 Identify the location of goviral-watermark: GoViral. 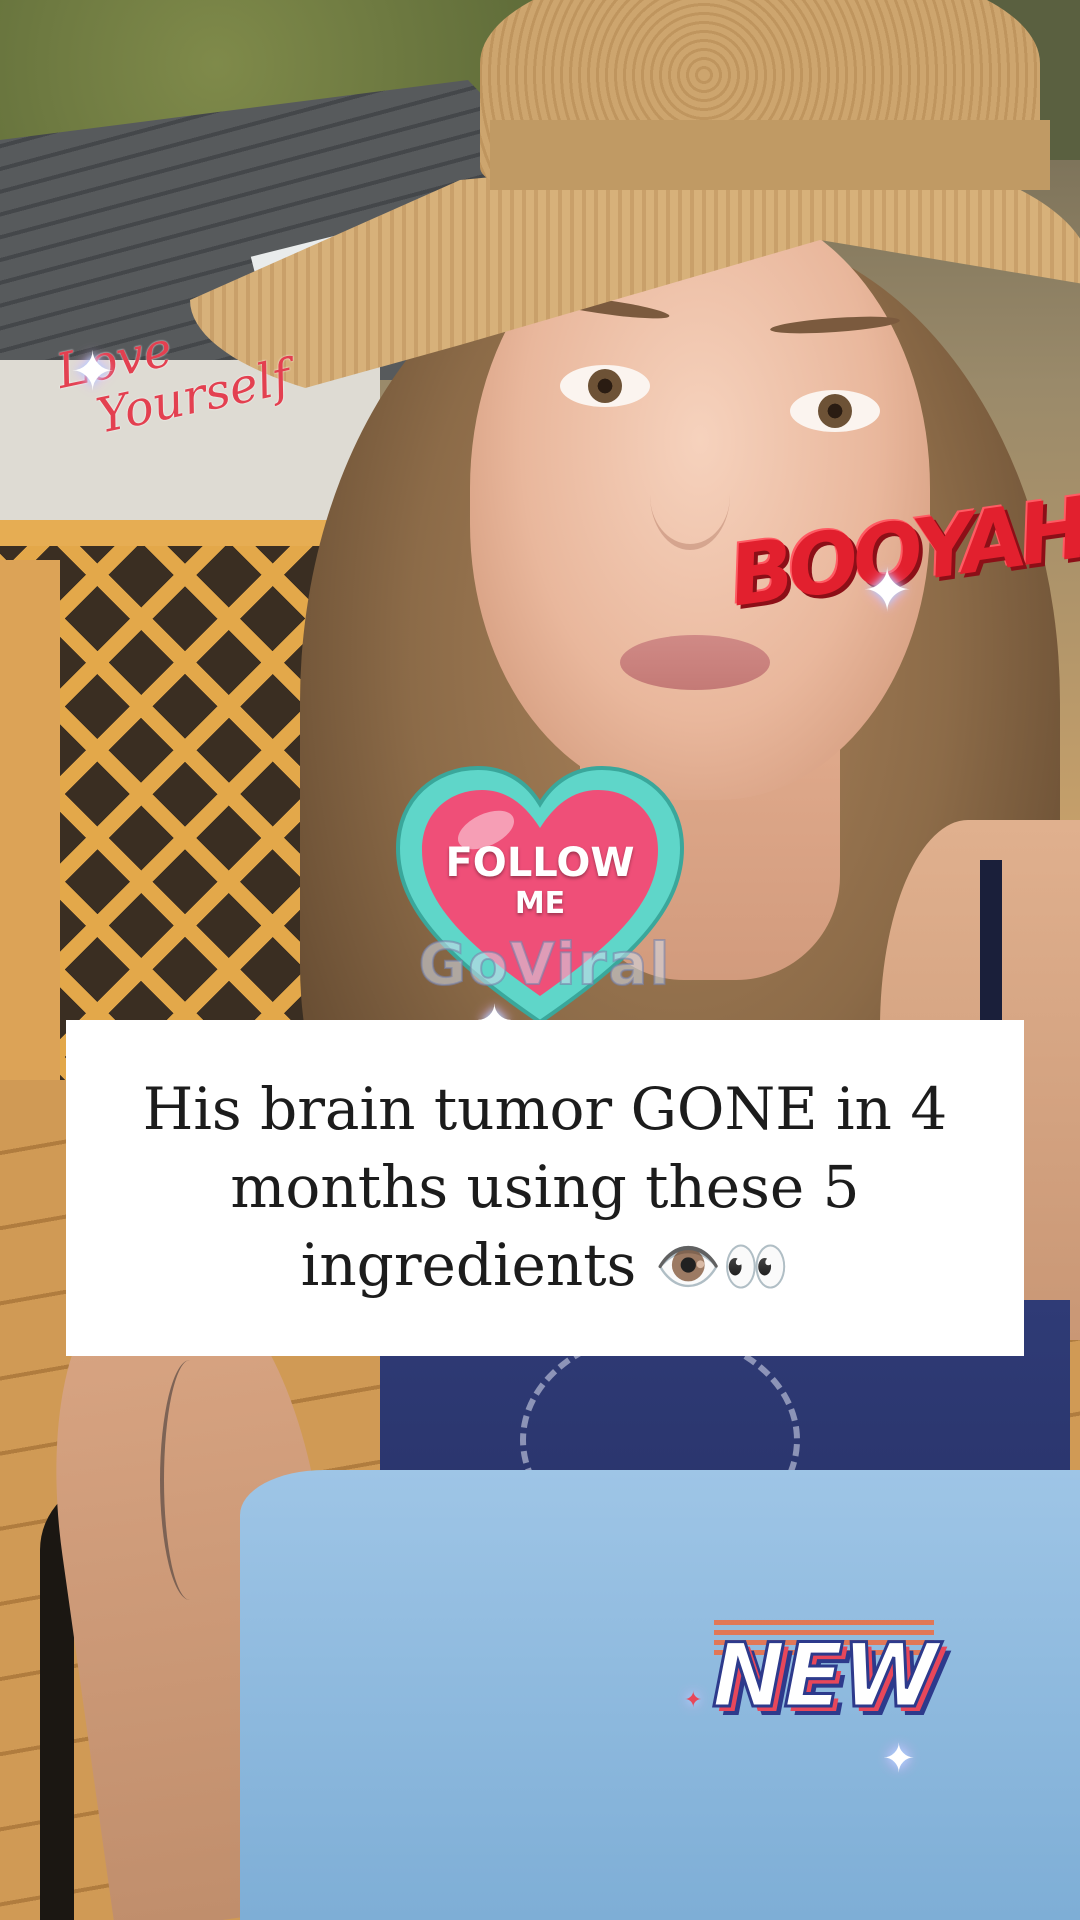
(545, 964).